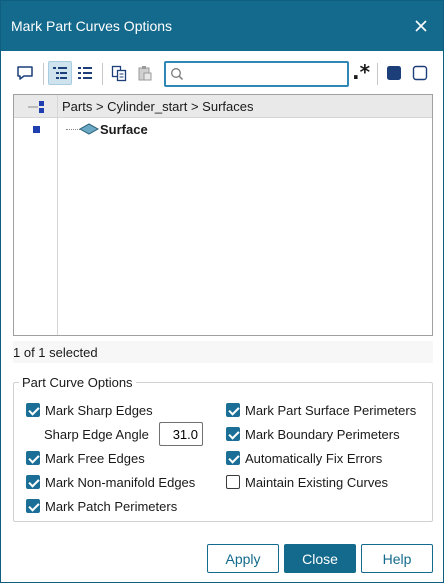  I want to click on checkbox-label: Mark Part Surface Perimeters, so click(331, 410).